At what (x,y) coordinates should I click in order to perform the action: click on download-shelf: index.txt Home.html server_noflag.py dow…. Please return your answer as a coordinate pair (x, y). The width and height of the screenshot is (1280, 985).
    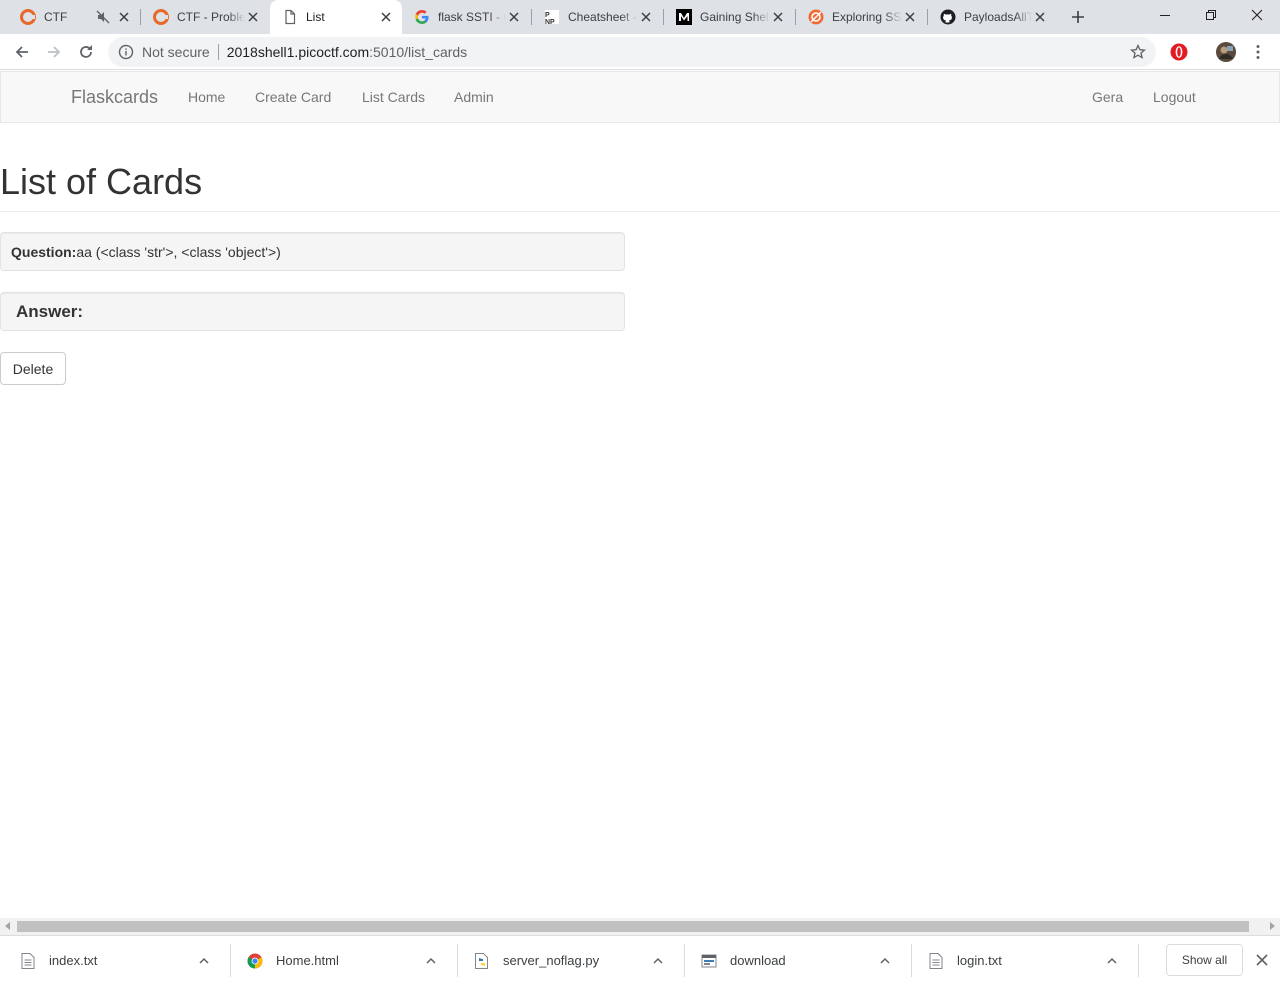
    Looking at the image, I should click on (640, 959).